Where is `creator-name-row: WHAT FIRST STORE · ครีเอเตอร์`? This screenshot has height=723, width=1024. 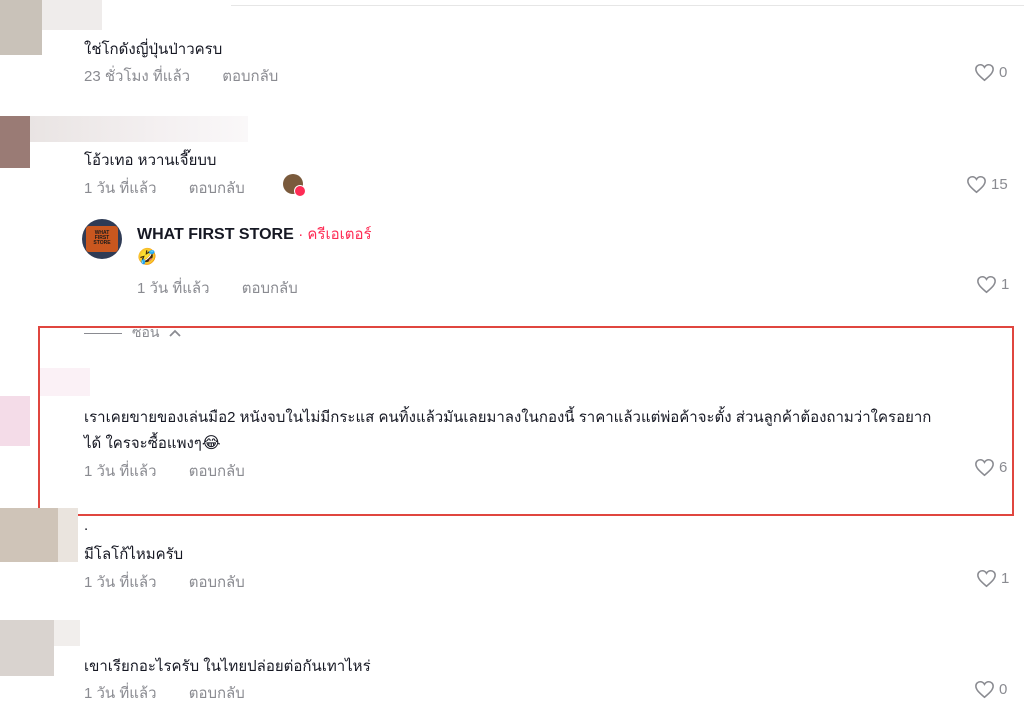 creator-name-row: WHAT FIRST STORE · ครีเอเตอร์ is located at coordinates (254, 234).